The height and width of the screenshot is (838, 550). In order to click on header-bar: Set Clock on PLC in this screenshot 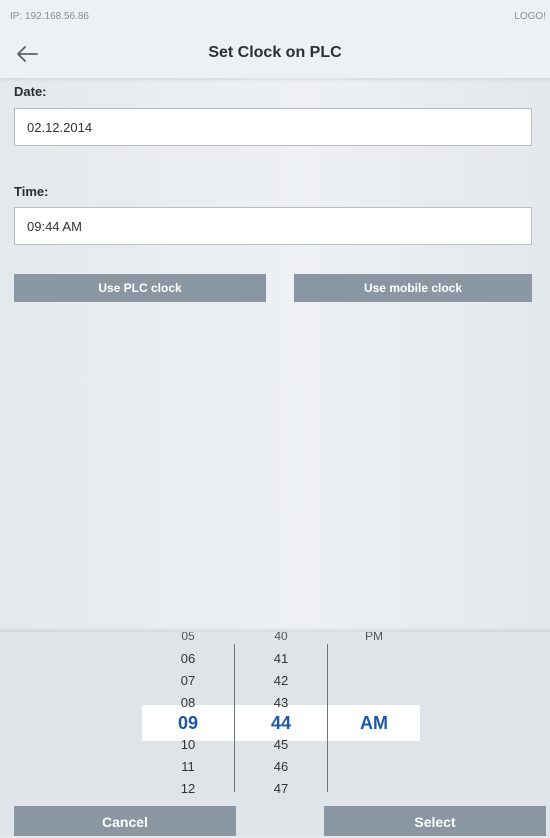, I will do `click(275, 54)`.